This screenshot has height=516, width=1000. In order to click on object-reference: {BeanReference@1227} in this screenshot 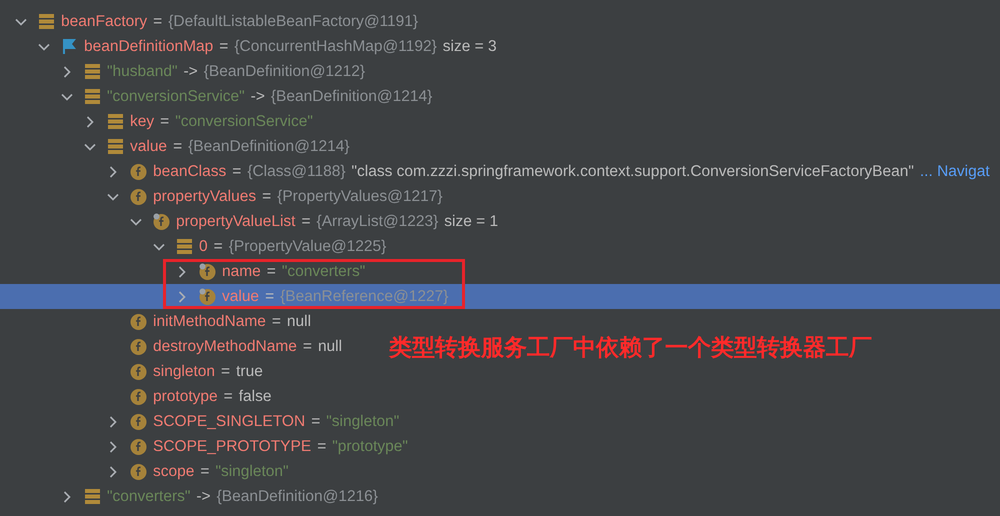, I will do `click(364, 297)`.